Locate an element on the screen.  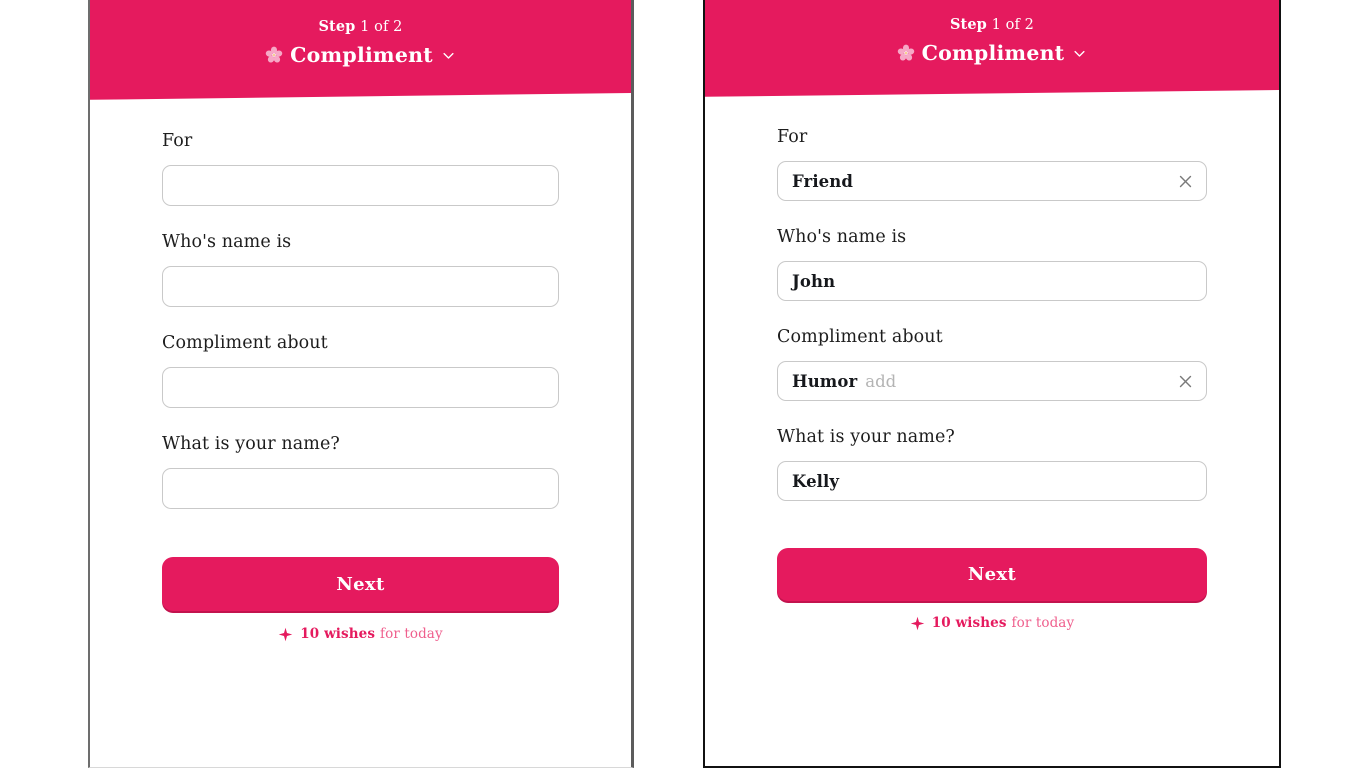
field-your-name: What is your name? Kelly is located at coordinates (992, 463).